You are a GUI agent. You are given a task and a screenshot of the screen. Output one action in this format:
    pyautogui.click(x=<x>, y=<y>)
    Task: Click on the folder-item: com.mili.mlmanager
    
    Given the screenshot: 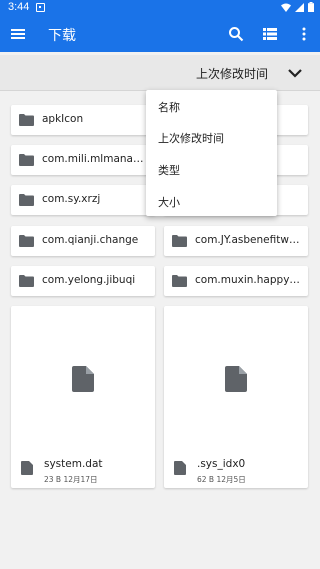 What is the action you would take?
    pyautogui.click(x=83, y=160)
    